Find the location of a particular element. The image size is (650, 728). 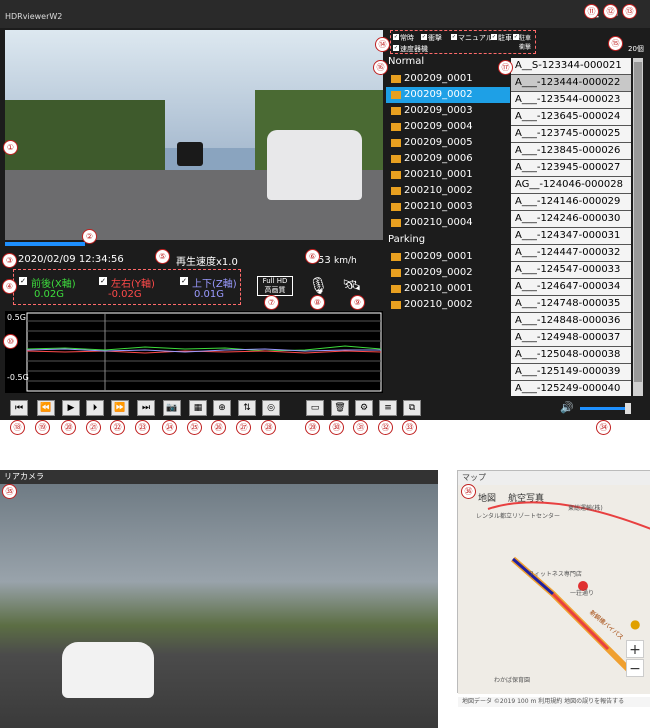

event-id-row: A___-124647-000034 is located at coordinates (571, 287).